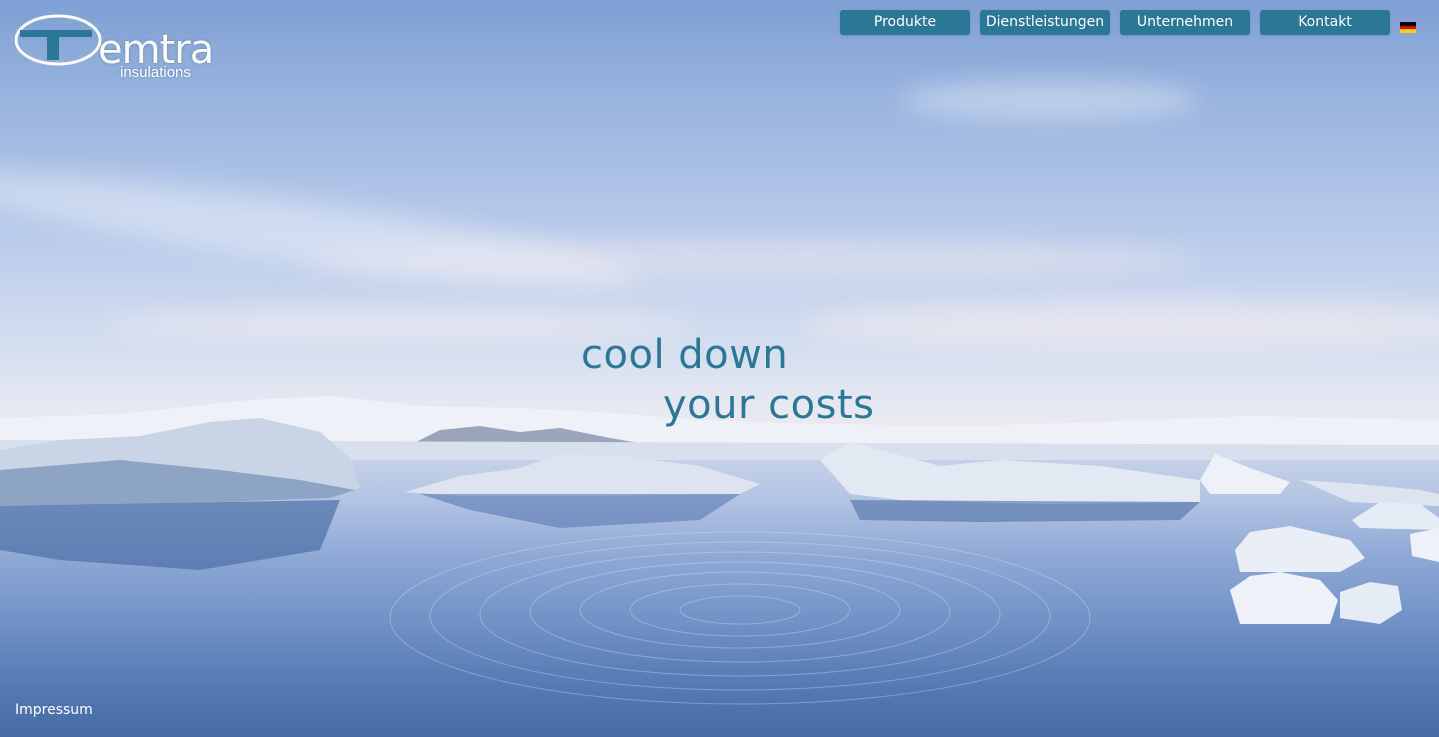 This screenshot has height=737, width=1439. What do you see at coordinates (155, 72) in the screenshot?
I see `brand-tagline: insulations` at bounding box center [155, 72].